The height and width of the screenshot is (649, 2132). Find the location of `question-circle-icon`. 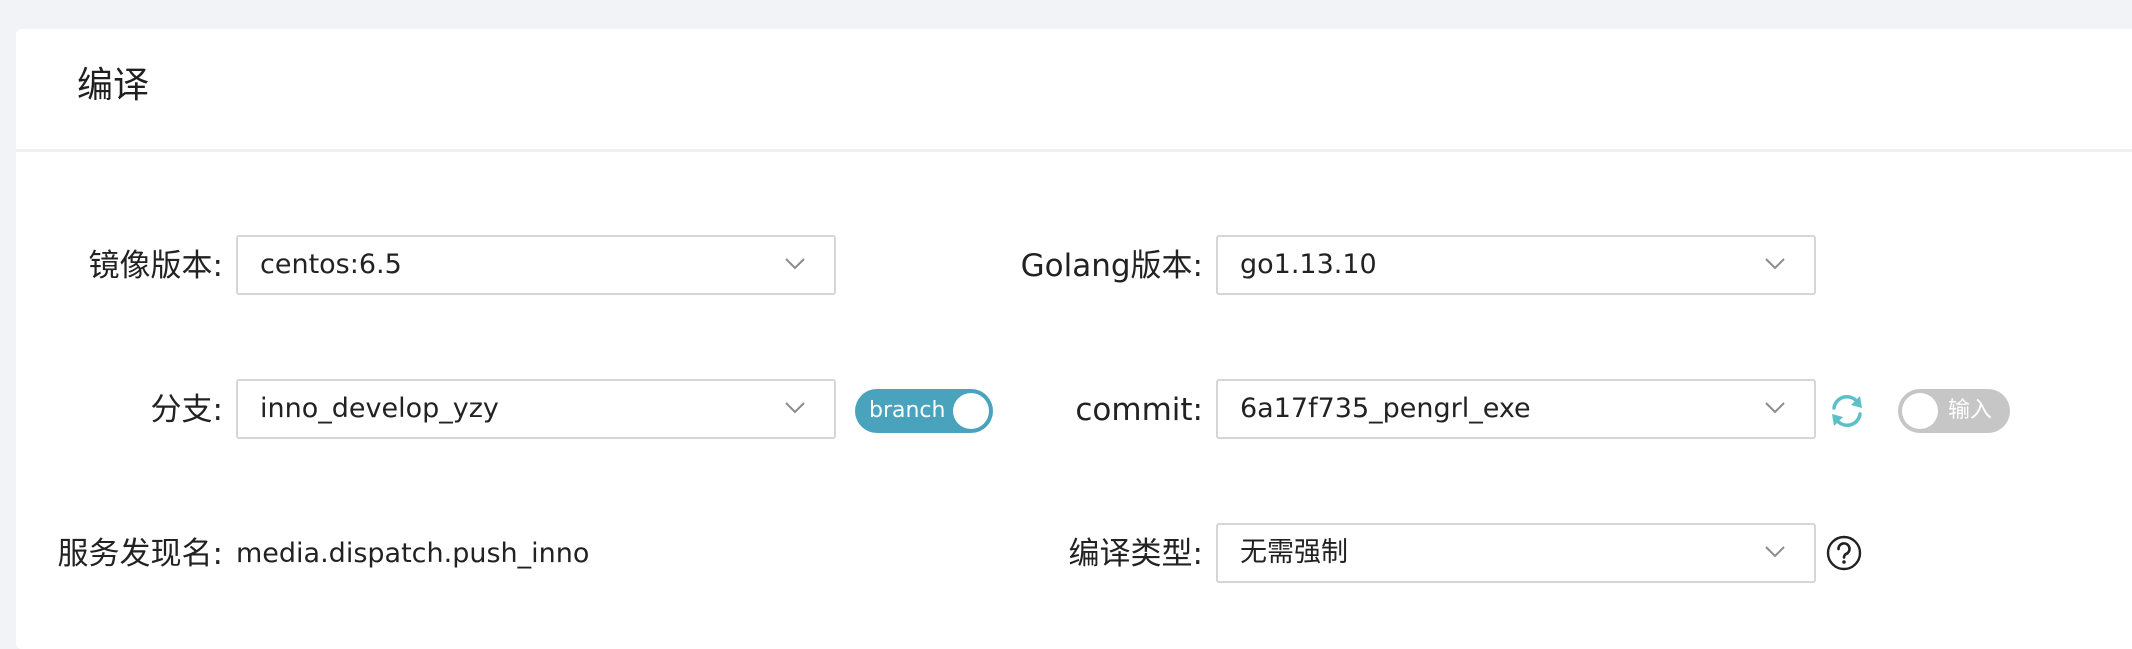

question-circle-icon is located at coordinates (1844, 553).